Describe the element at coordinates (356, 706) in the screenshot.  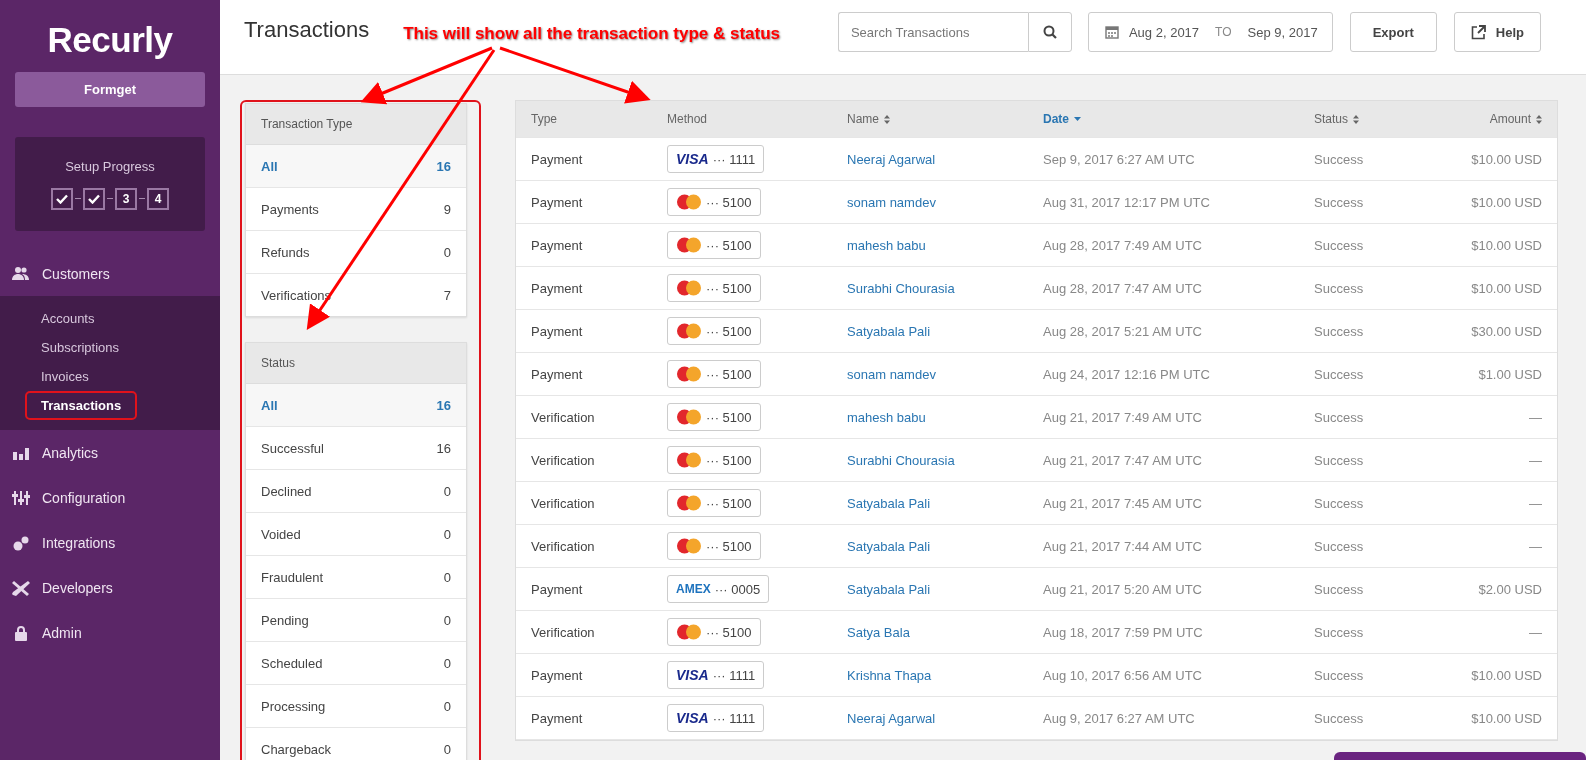
I see `filter-item: Processing 0` at that location.